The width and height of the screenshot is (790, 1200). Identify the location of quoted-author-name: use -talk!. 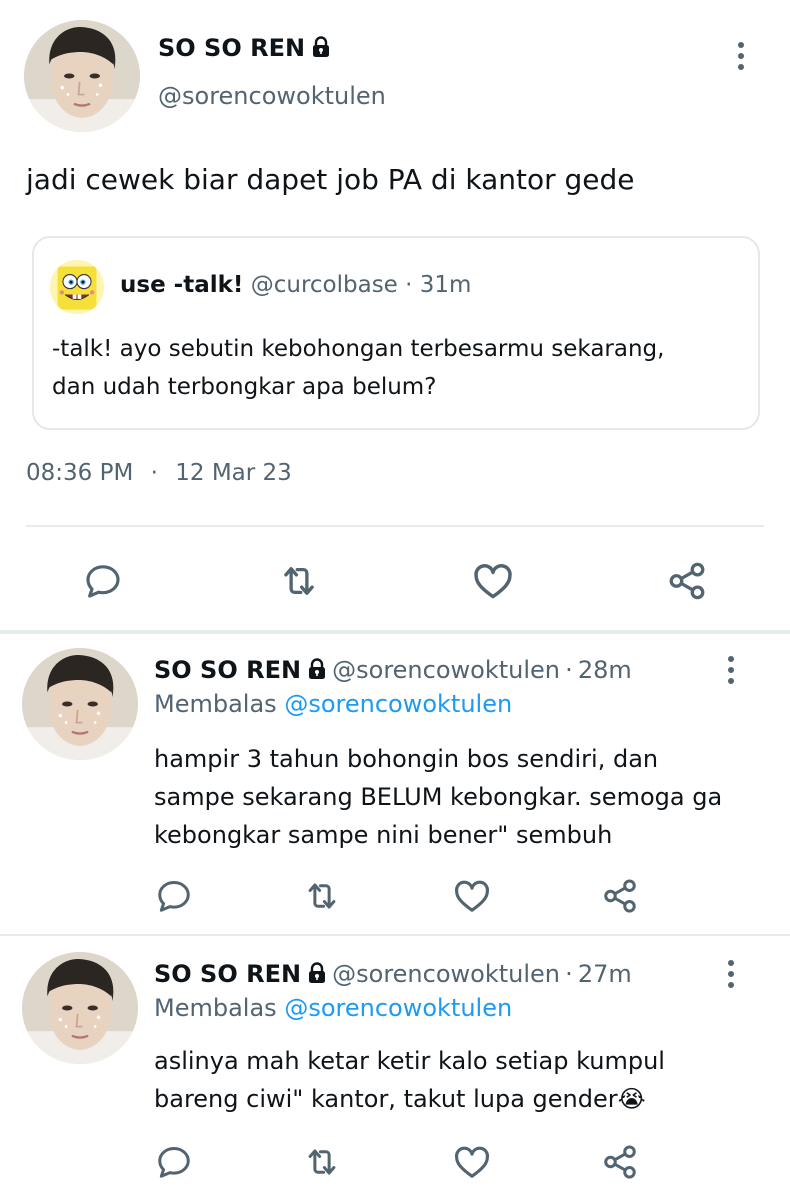
(182, 285).